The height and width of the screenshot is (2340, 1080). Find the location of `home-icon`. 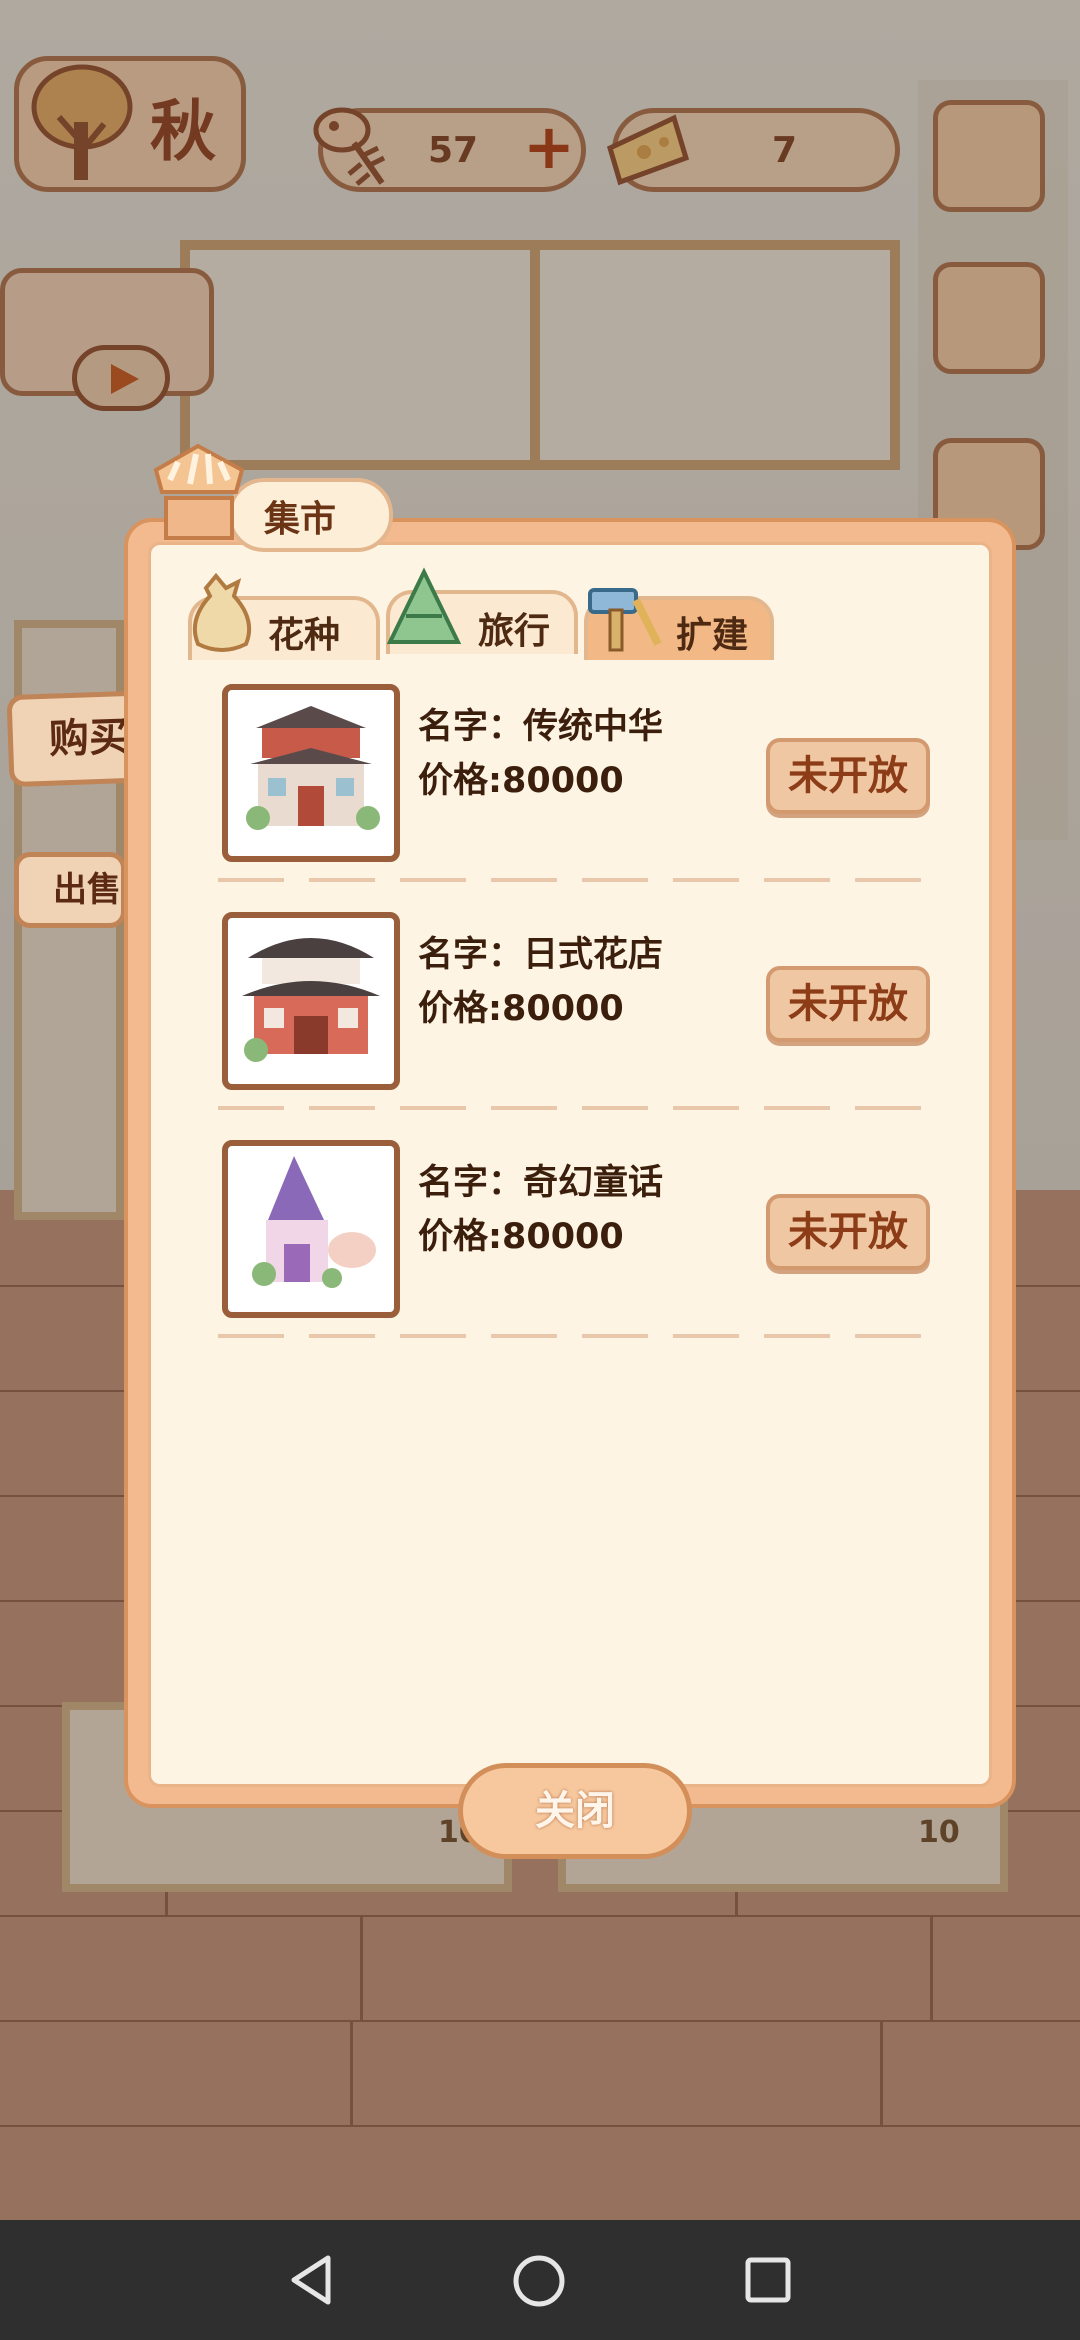

home-icon is located at coordinates (539, 2281).